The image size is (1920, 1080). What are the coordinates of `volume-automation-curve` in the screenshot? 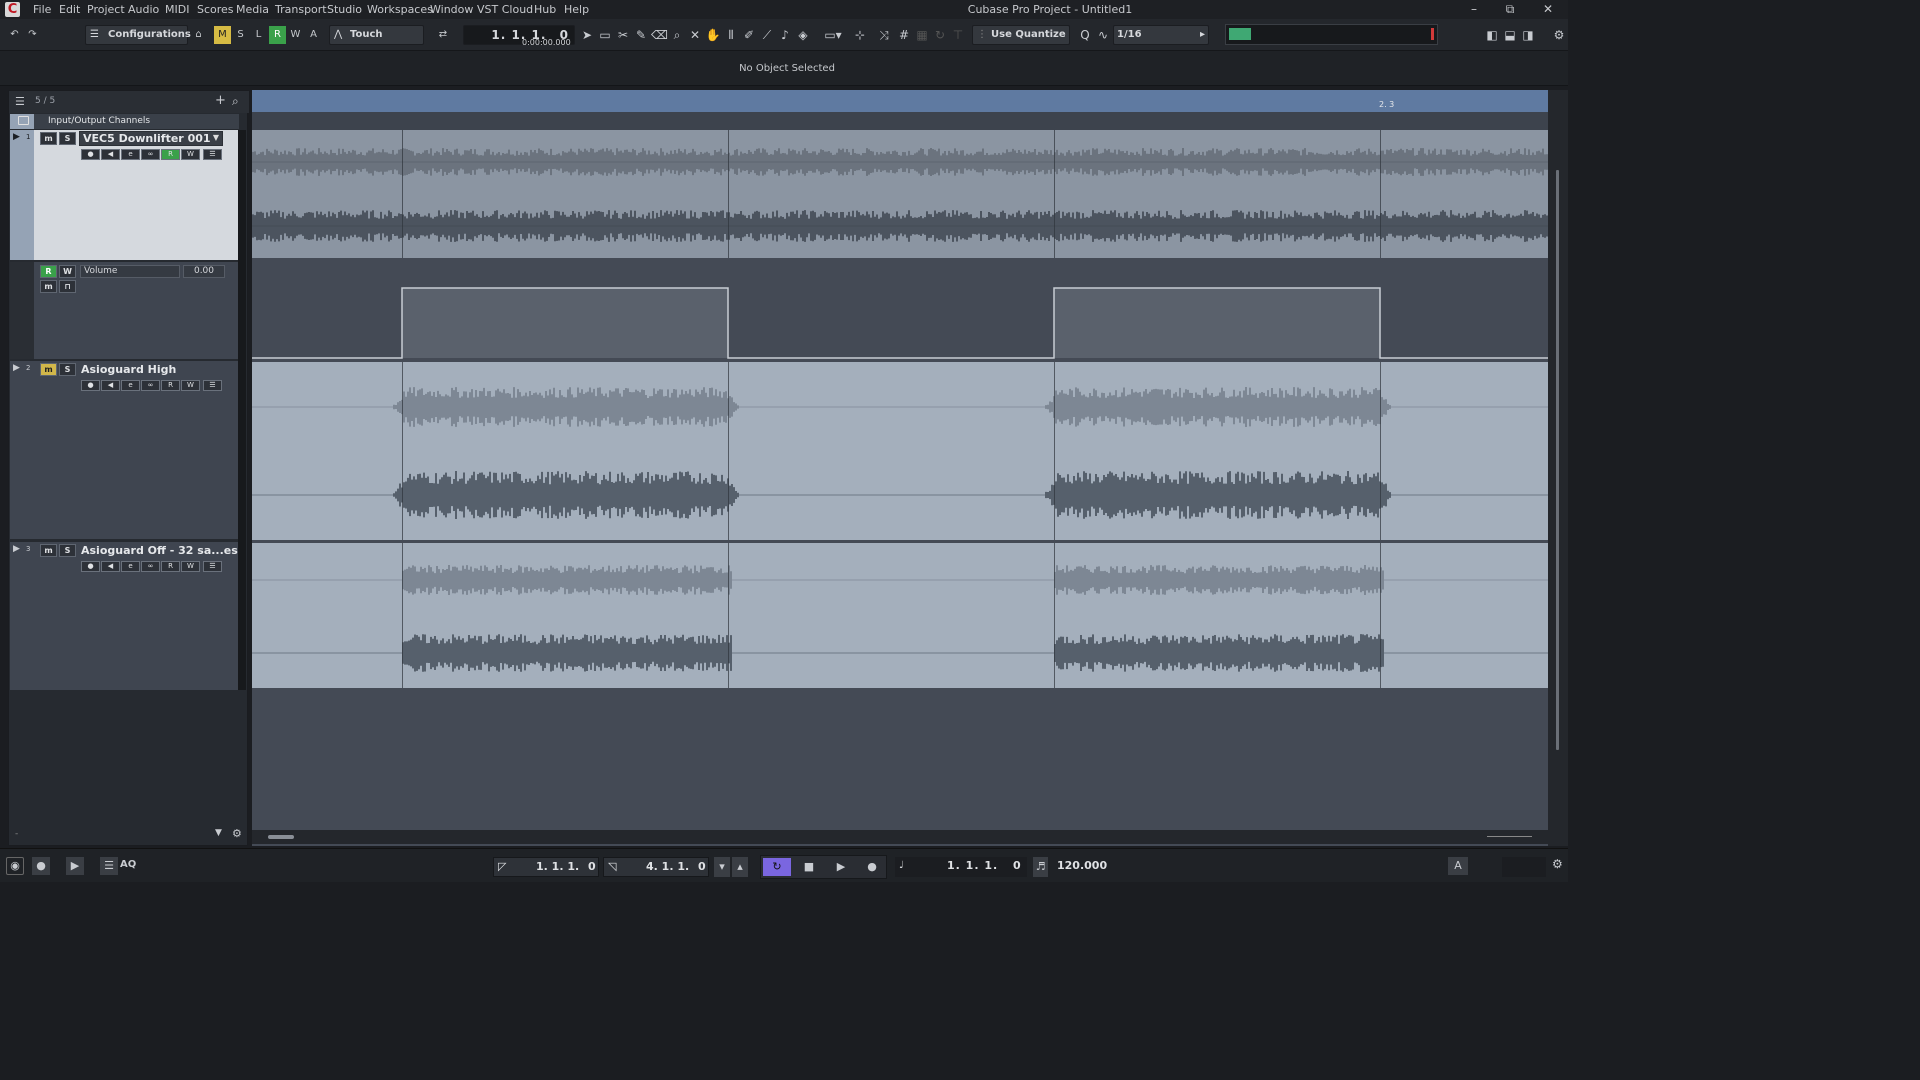 It's located at (900, 310).